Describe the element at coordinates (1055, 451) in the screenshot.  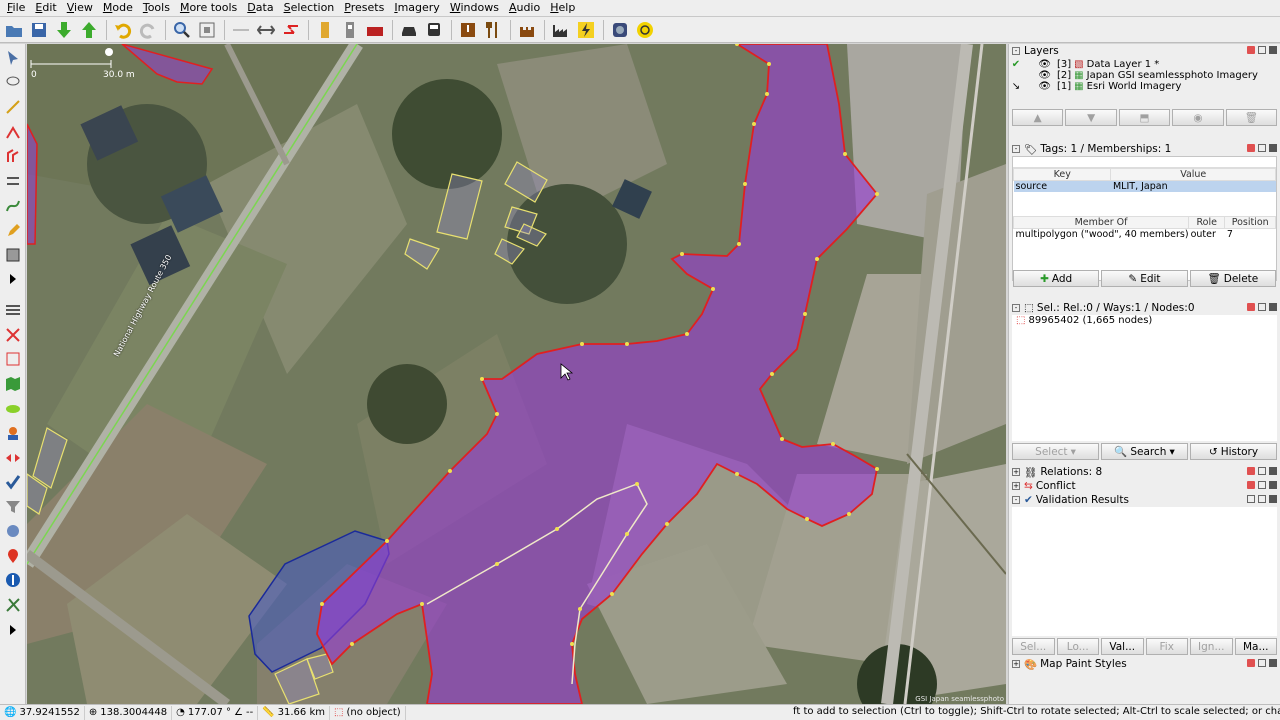
I see `select-button: Select ▾` at that location.